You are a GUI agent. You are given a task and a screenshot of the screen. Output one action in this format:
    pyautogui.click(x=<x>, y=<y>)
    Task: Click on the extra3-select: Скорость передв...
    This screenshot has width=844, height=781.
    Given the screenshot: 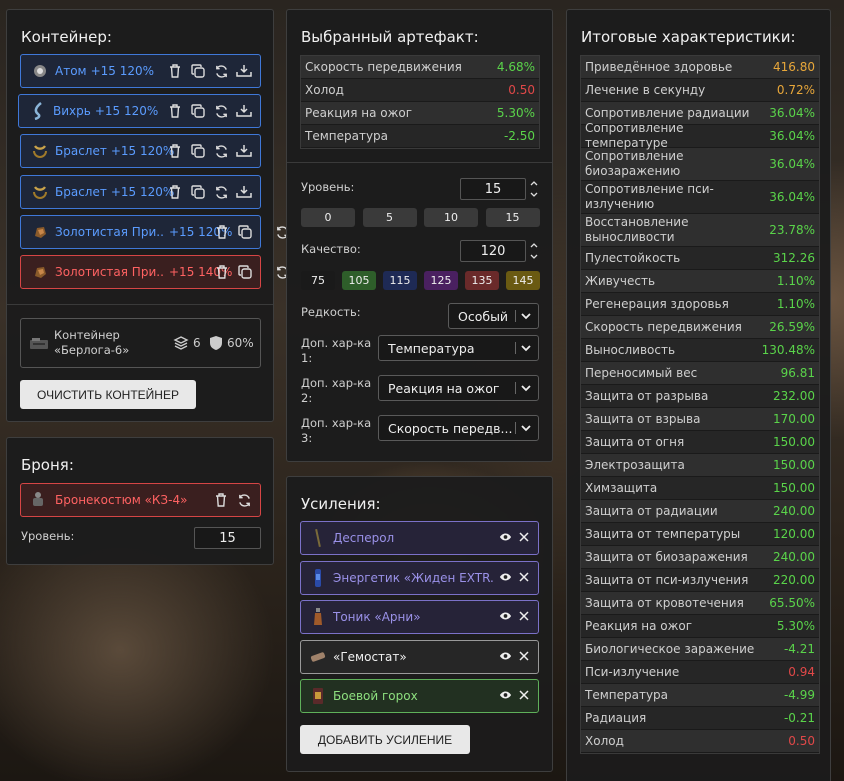 What is the action you would take?
    pyautogui.click(x=458, y=428)
    